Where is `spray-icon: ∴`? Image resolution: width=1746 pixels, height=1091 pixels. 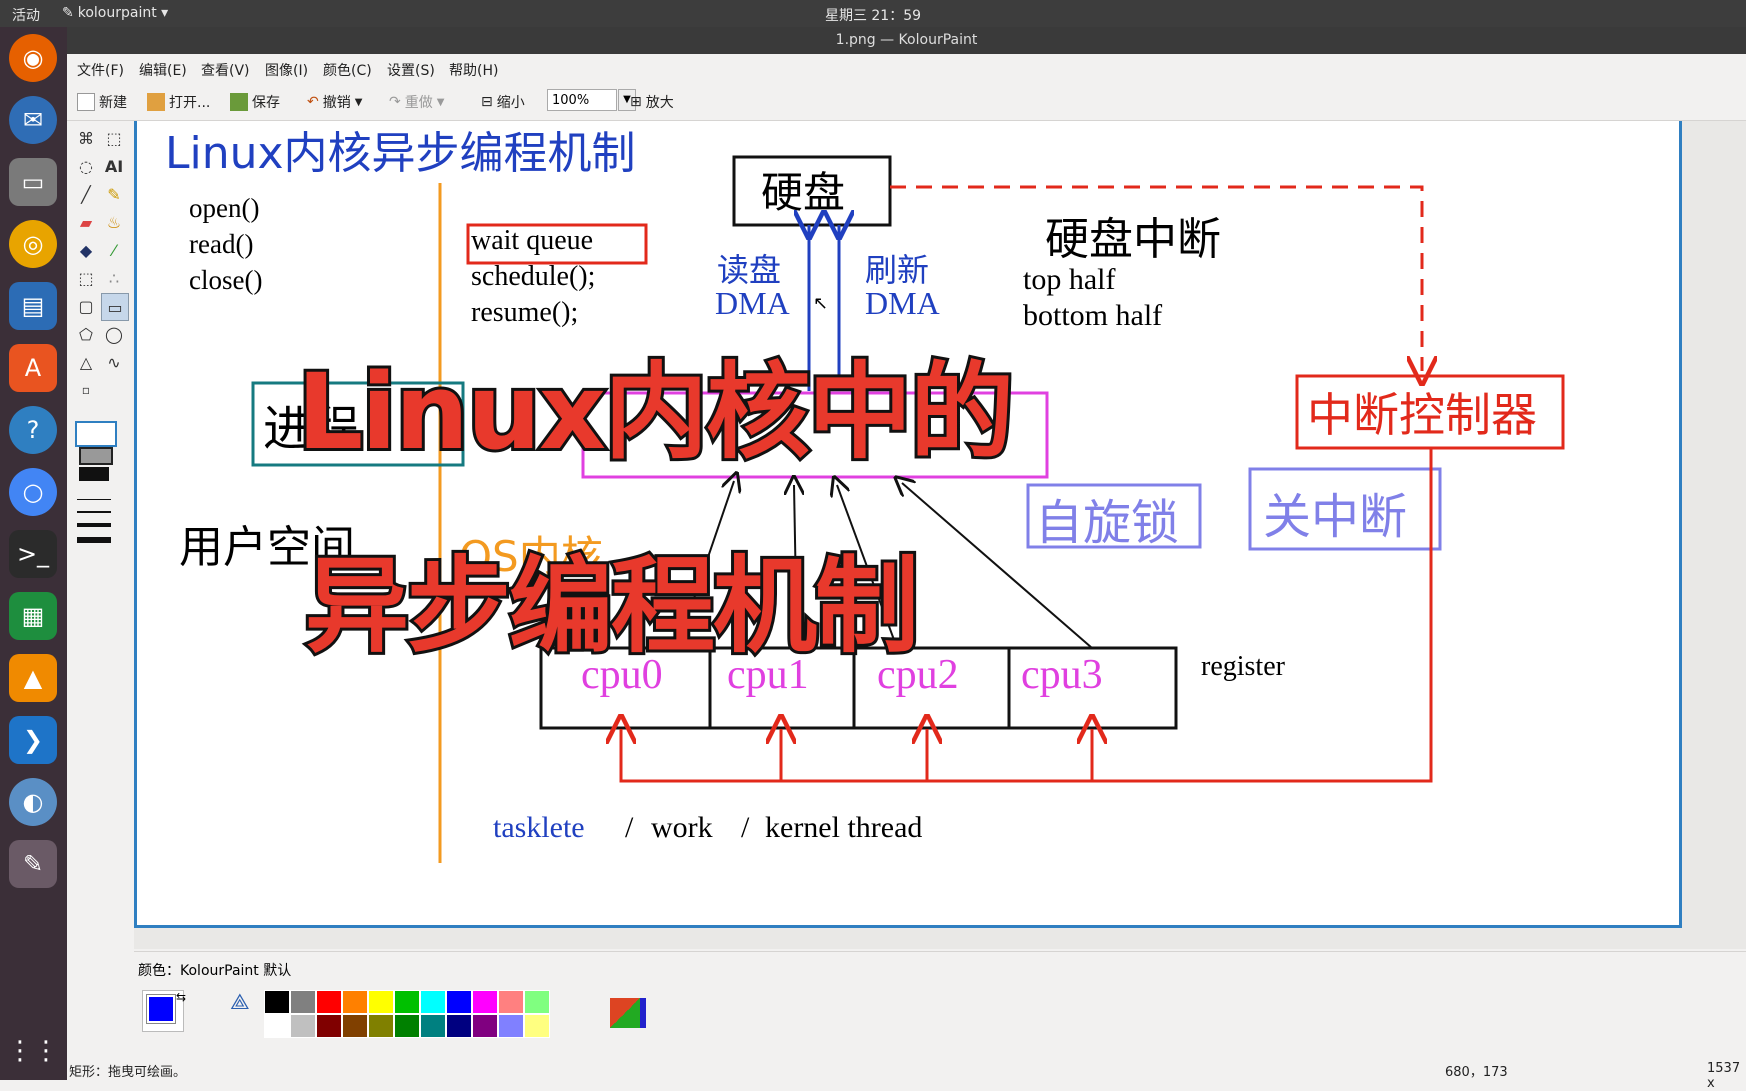
spray-icon: ∴ is located at coordinates (114, 278).